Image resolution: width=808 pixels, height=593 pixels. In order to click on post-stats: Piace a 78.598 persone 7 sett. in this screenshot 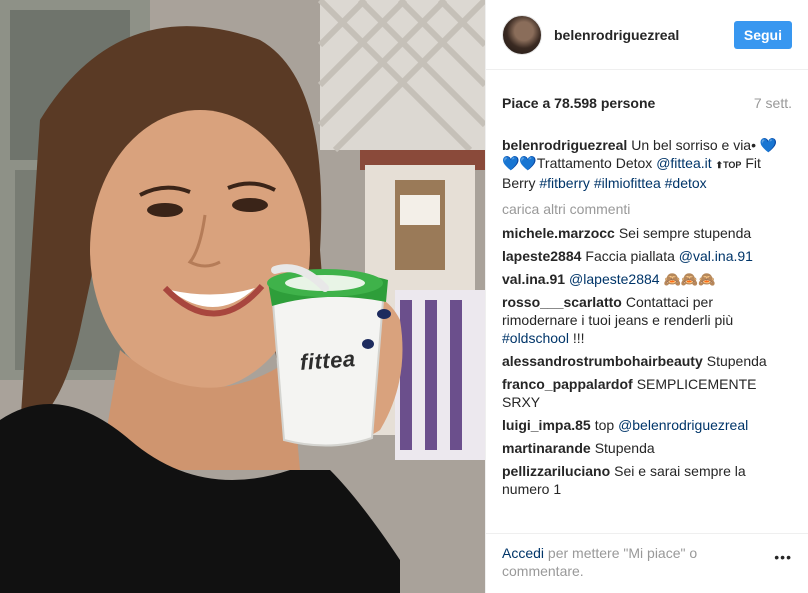, I will do `click(647, 103)`.